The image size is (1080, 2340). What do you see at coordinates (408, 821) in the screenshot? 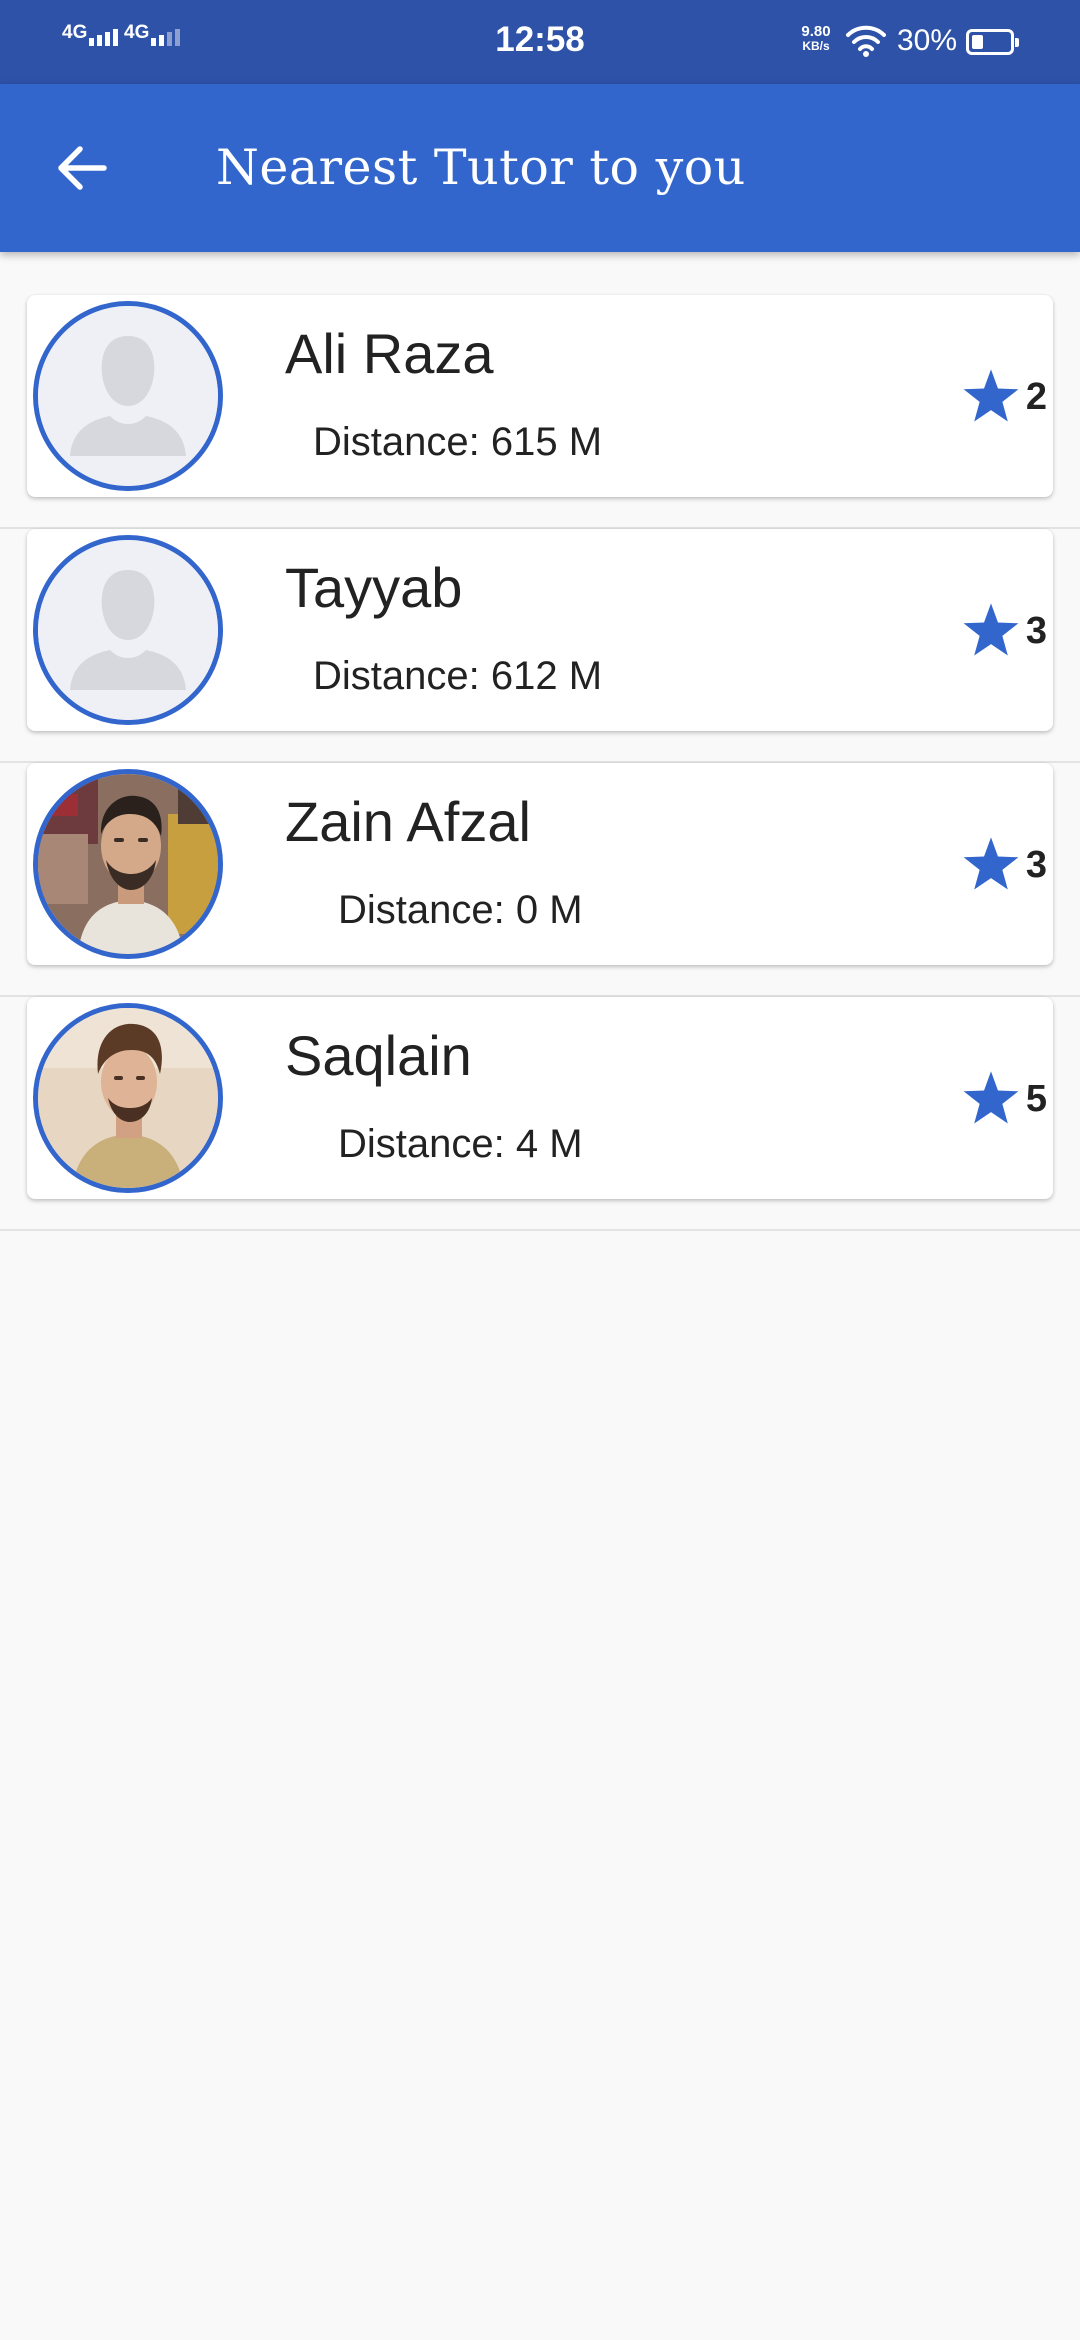
I see `tutor-name: Zain Afzal` at bounding box center [408, 821].